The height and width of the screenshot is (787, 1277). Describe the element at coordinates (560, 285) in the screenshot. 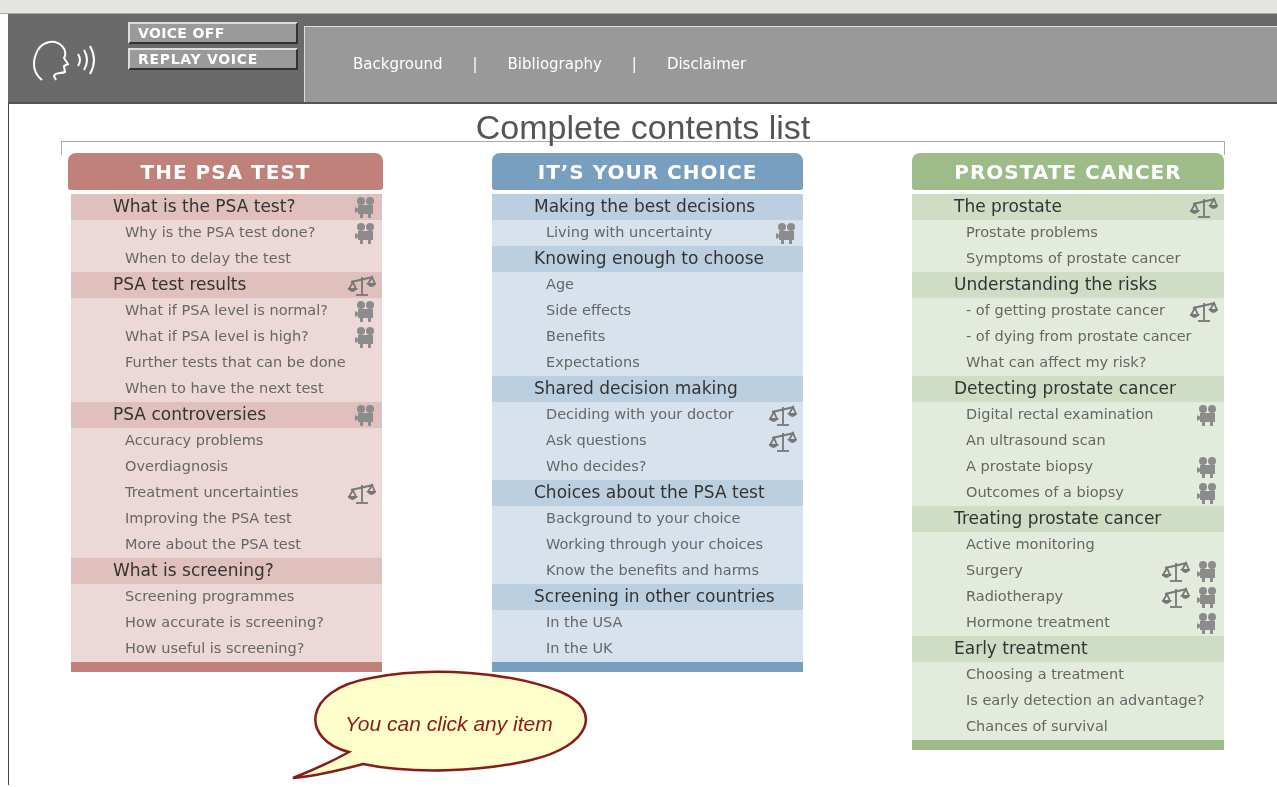

I see `topic-link: Age` at that location.